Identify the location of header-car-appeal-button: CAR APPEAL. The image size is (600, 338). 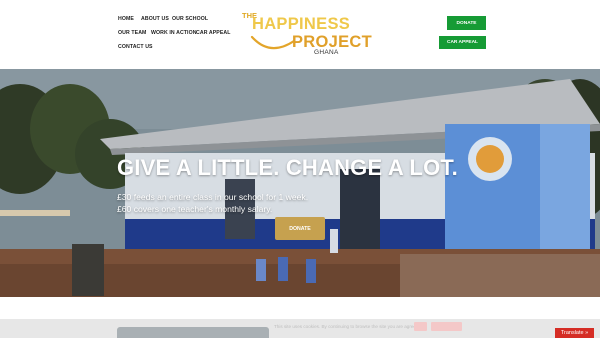
(462, 42).